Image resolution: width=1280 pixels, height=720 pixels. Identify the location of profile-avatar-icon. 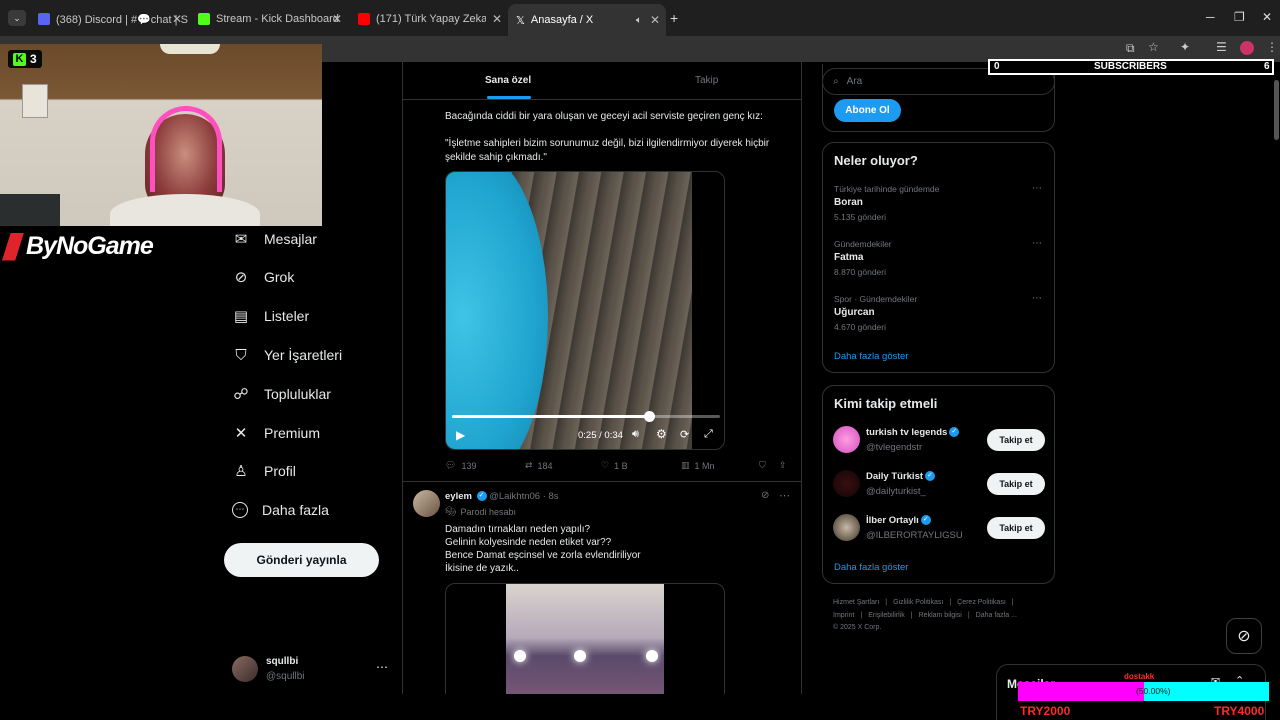
(1247, 48).